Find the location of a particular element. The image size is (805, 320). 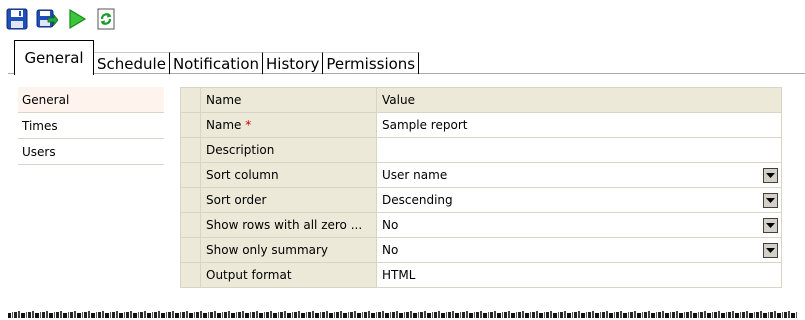

property-label: Sort order is located at coordinates (288, 200).